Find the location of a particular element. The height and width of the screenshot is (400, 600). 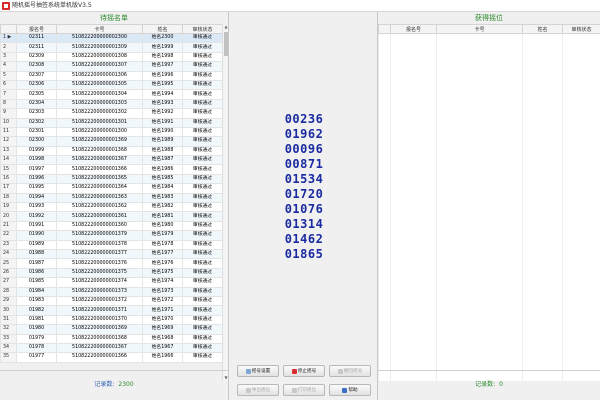

cell-name: 姓名1986 is located at coordinates (162, 169).